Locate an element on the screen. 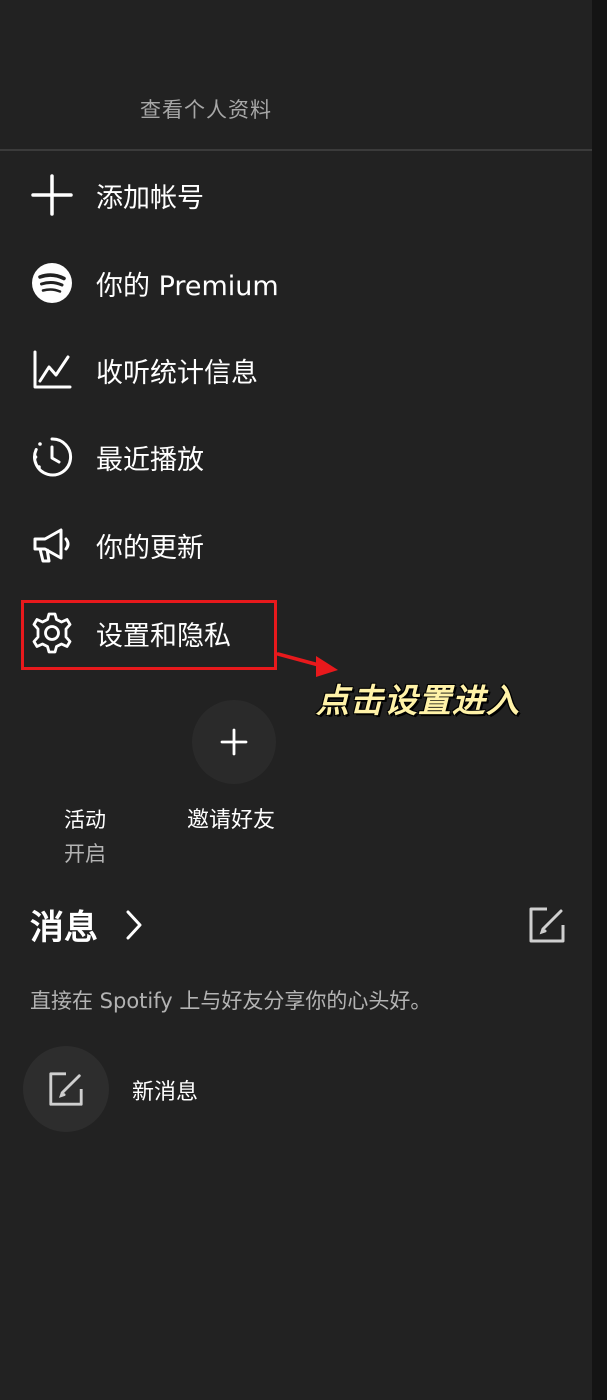 The image size is (607, 1400). menu-item-label: 你的 Premium is located at coordinates (187, 286).